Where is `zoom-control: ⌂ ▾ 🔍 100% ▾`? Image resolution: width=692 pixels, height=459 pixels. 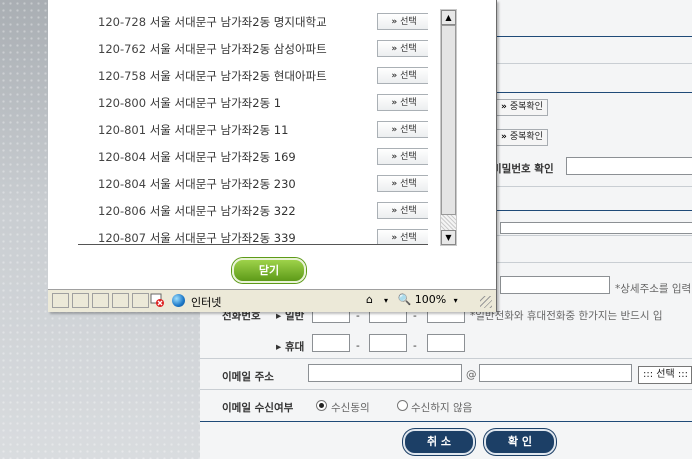
zoom-control: ⌂ ▾ 🔍 100% ▾ is located at coordinates (412, 301).